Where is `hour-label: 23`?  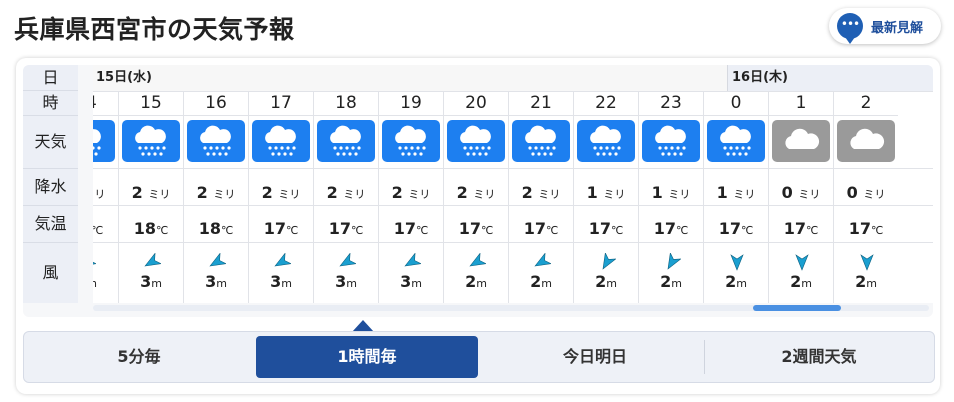 hour-label: 23 is located at coordinates (671, 103).